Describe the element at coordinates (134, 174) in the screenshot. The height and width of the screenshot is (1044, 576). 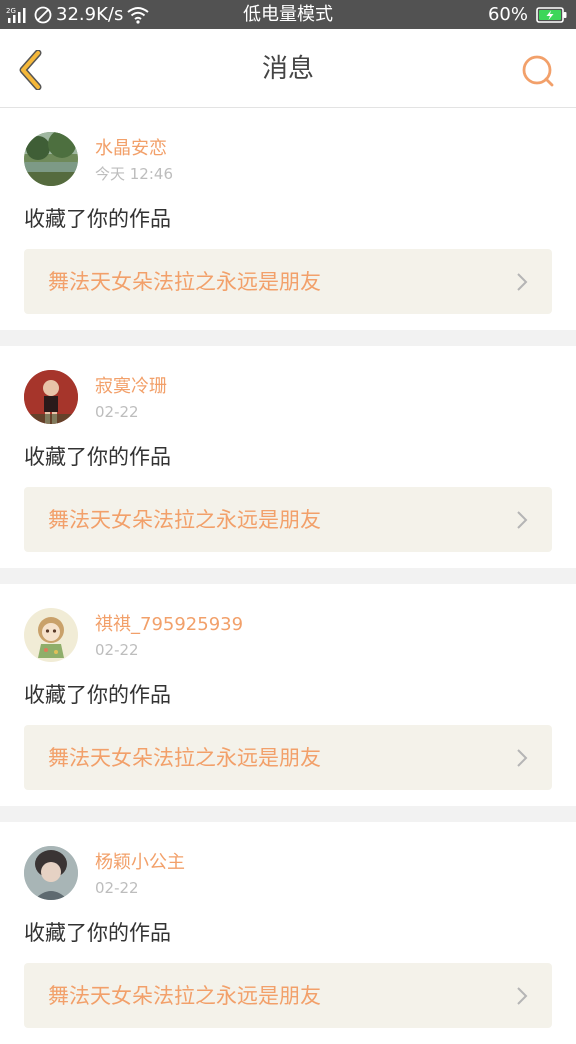
I see `timestamp: 今天 12:46` at that location.